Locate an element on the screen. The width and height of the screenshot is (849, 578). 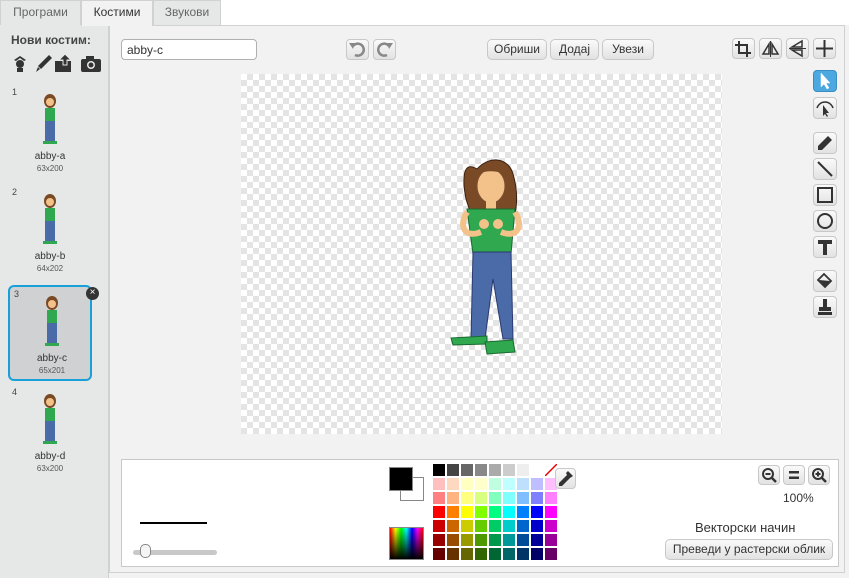
flip-vertical-button is located at coordinates (797, 48).